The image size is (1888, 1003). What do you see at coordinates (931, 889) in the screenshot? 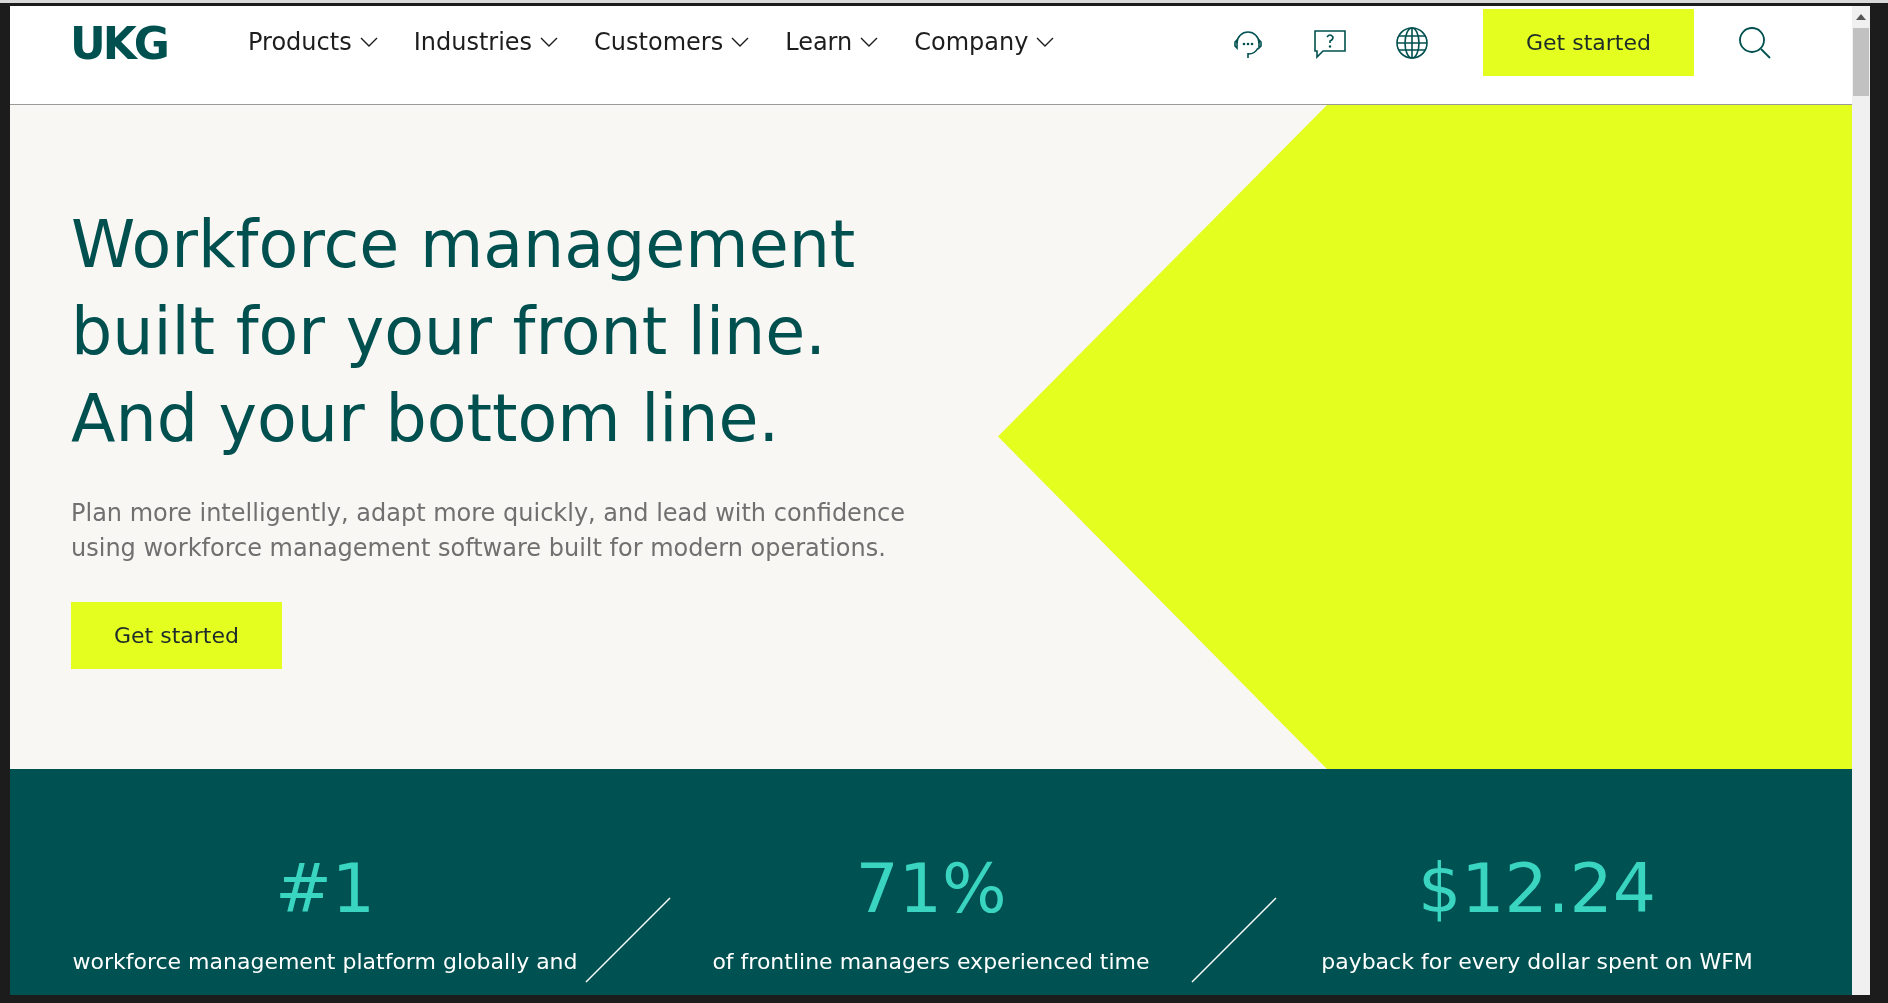
I see `stat-value: 71%` at bounding box center [931, 889].